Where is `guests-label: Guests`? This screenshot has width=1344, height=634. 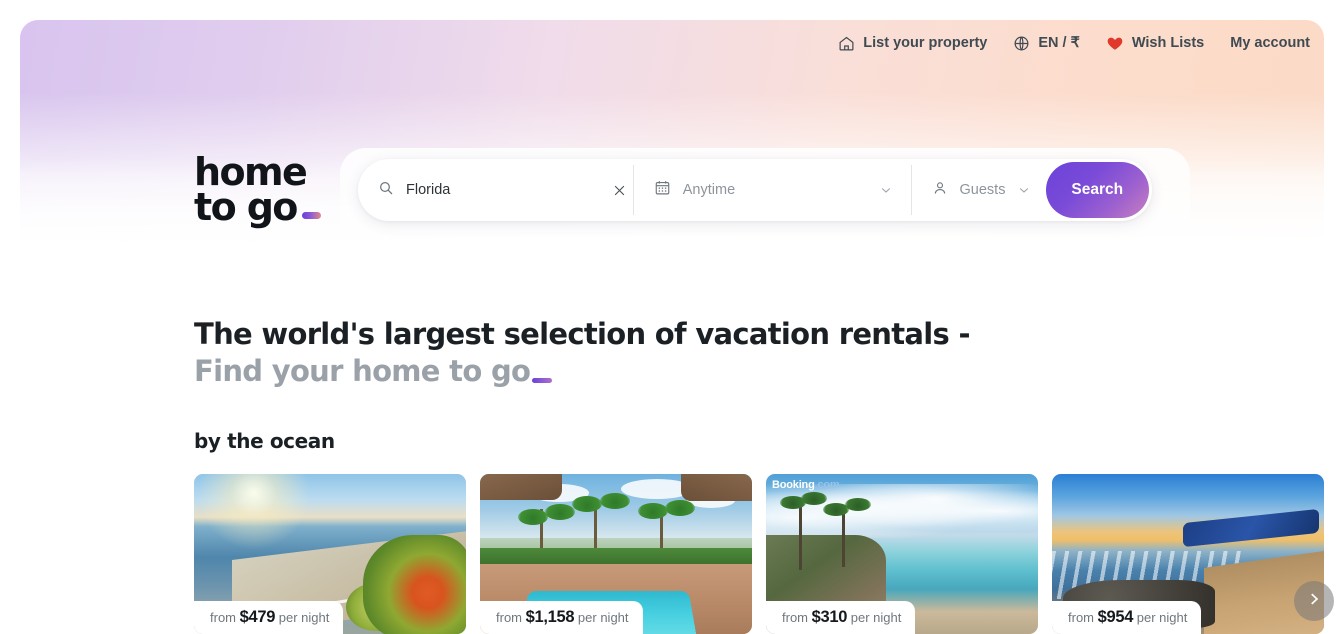 guests-label: Guests is located at coordinates (982, 190).